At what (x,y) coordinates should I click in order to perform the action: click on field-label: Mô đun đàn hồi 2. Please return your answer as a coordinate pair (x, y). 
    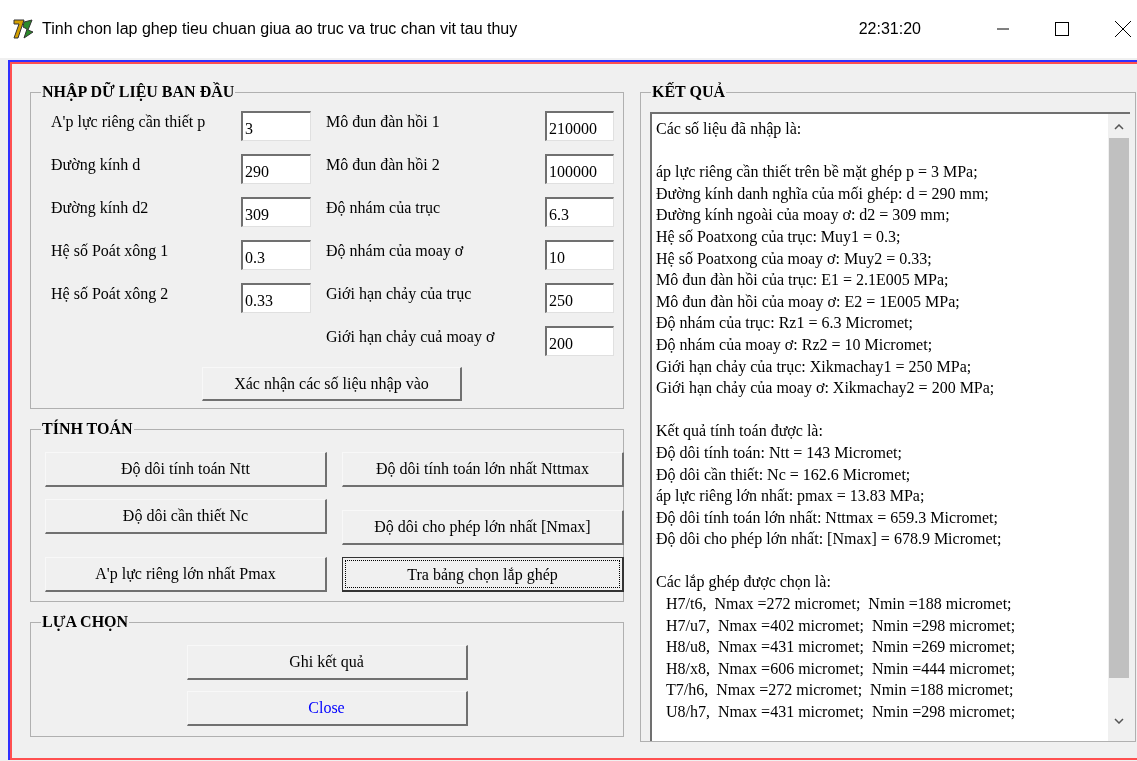
    Looking at the image, I should click on (383, 165).